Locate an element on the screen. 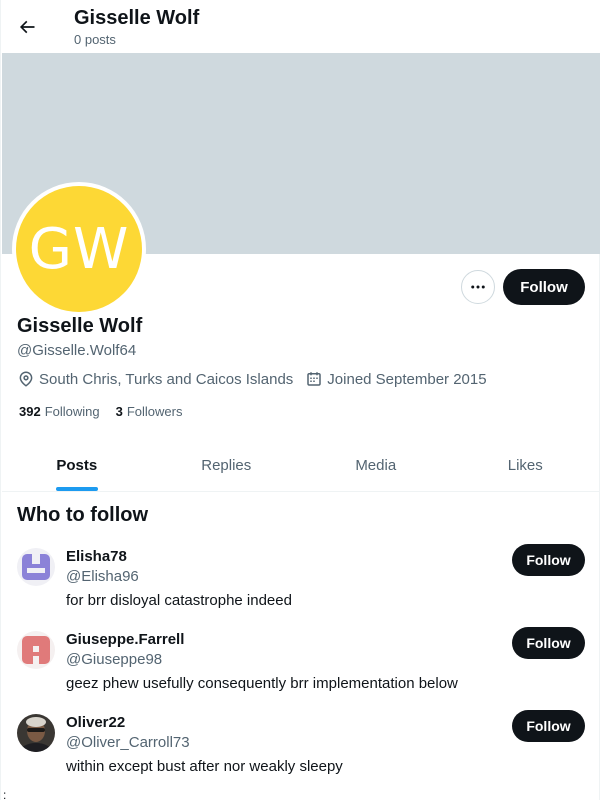 This screenshot has width=600, height=800. header-title: Gisselle Wolf is located at coordinates (137, 18).